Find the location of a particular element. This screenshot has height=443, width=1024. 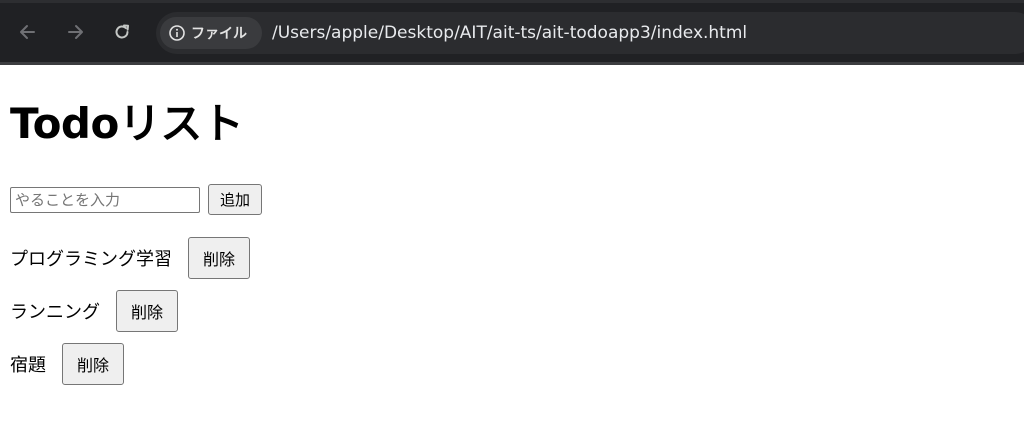

arrow-right-icon is located at coordinates (75, 32).